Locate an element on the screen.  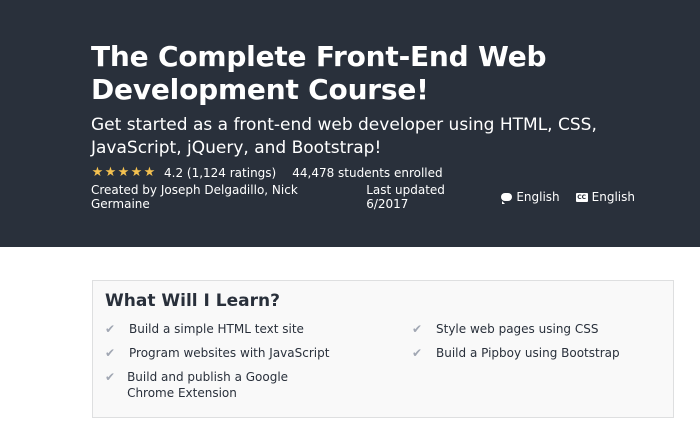
closed-captions-icon: CC is located at coordinates (581, 197).